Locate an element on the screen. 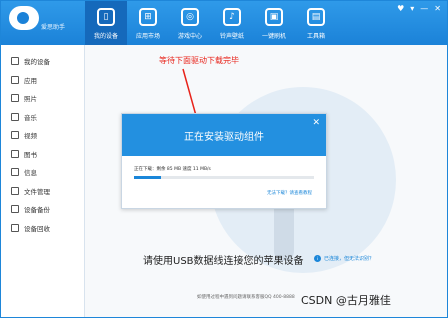 This screenshot has height=318, width=448. sidebar-item-my-device: 我的设备 is located at coordinates (42, 61).